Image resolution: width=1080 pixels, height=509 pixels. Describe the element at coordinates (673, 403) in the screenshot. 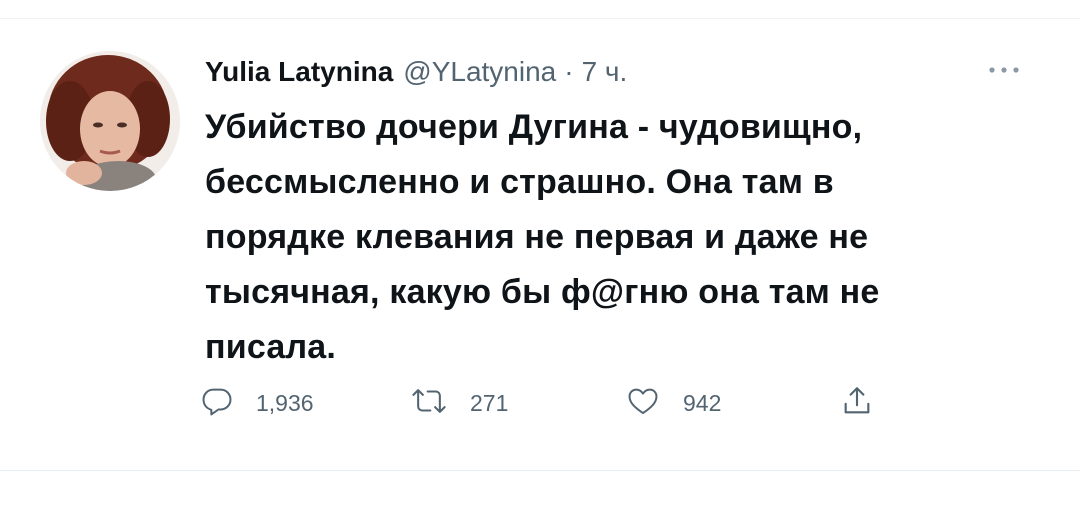

I see `like-button: 942` at that location.